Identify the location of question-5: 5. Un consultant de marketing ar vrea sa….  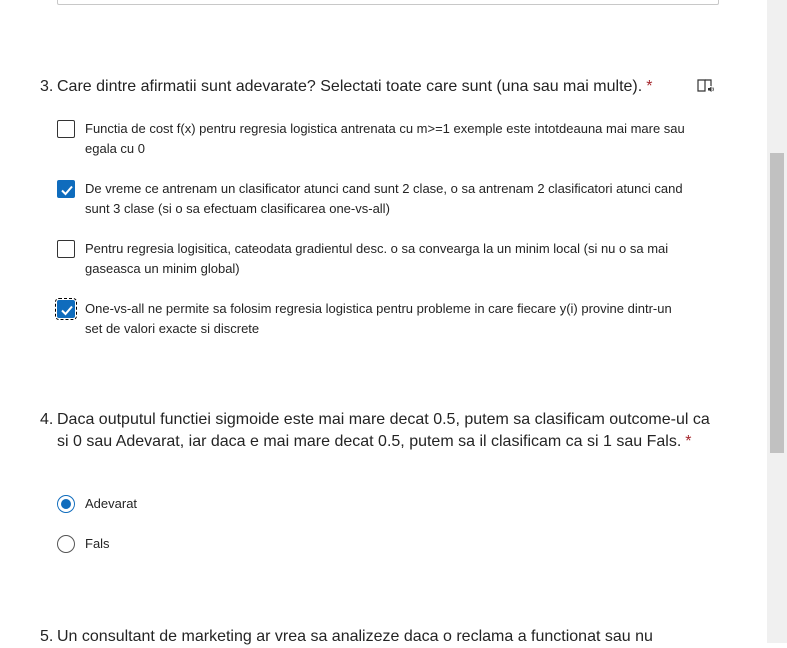
(380, 637).